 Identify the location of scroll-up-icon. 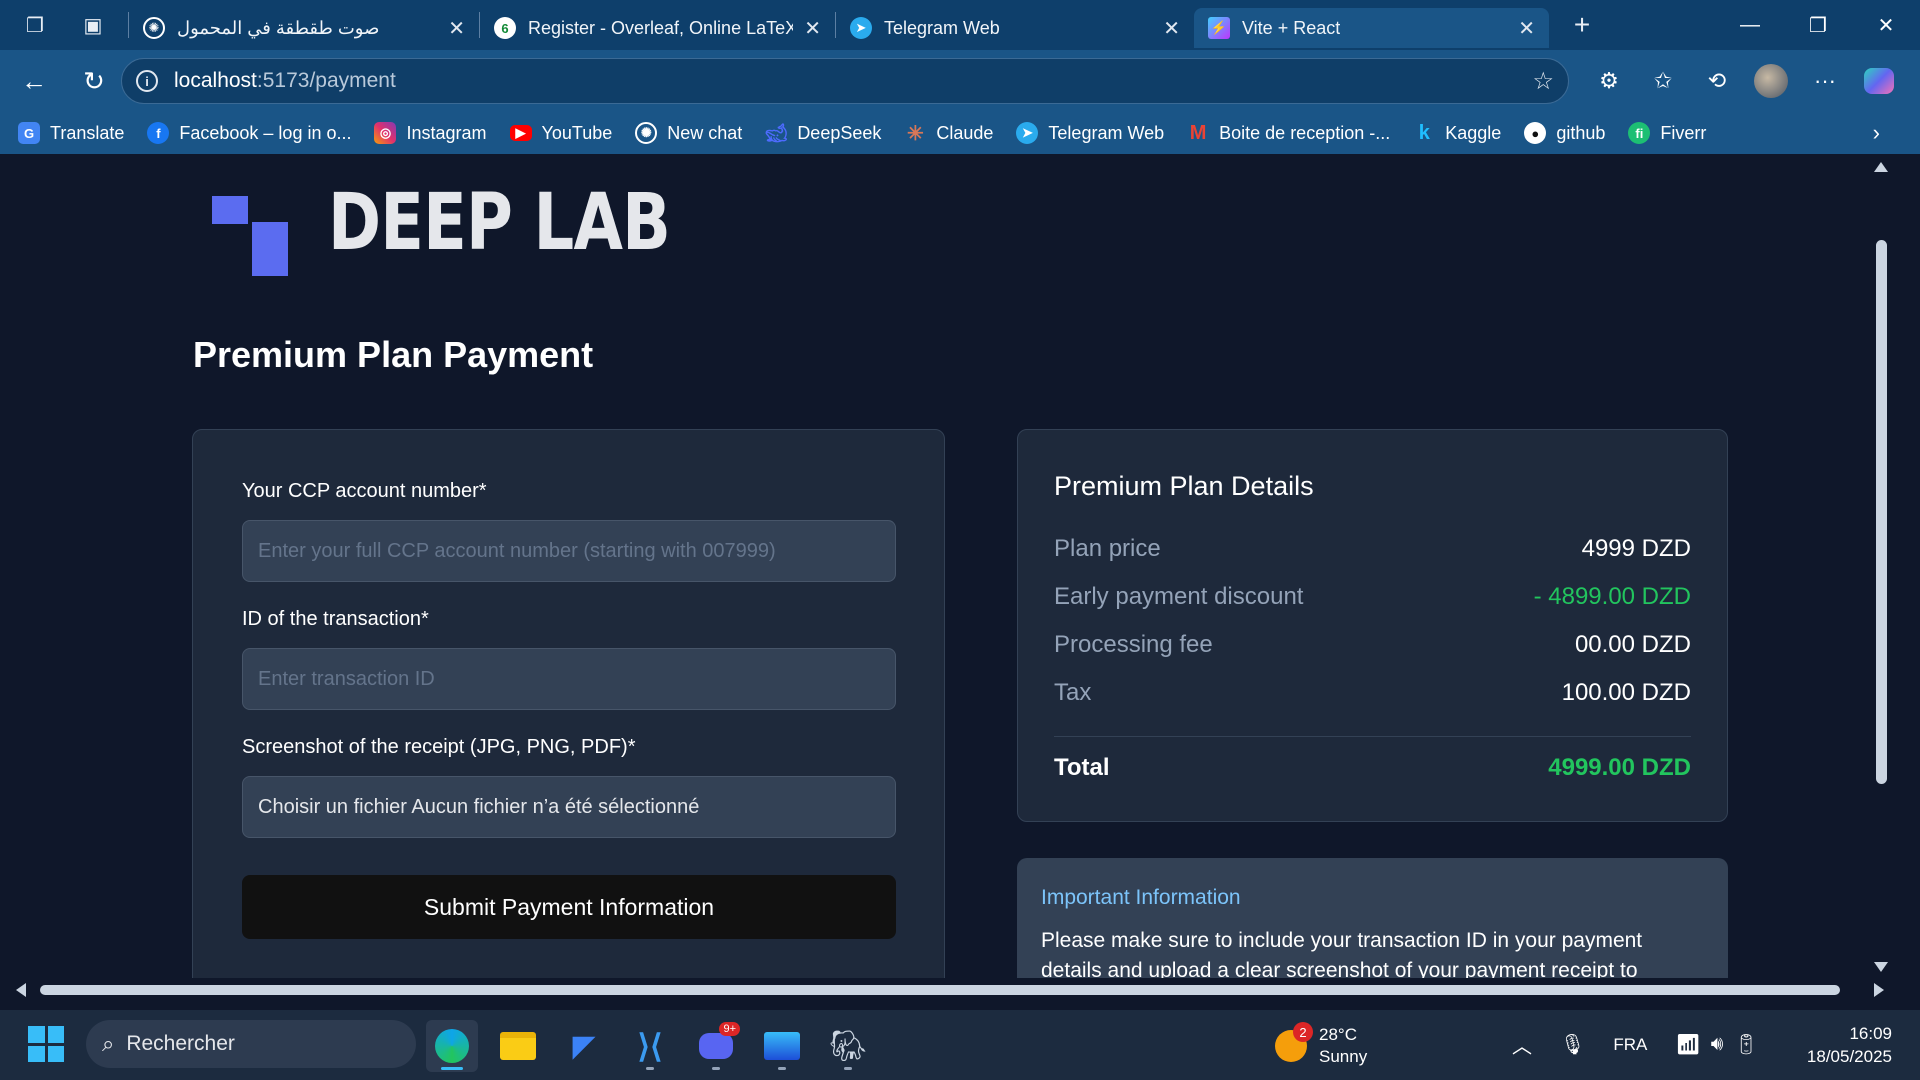
(1881, 167).